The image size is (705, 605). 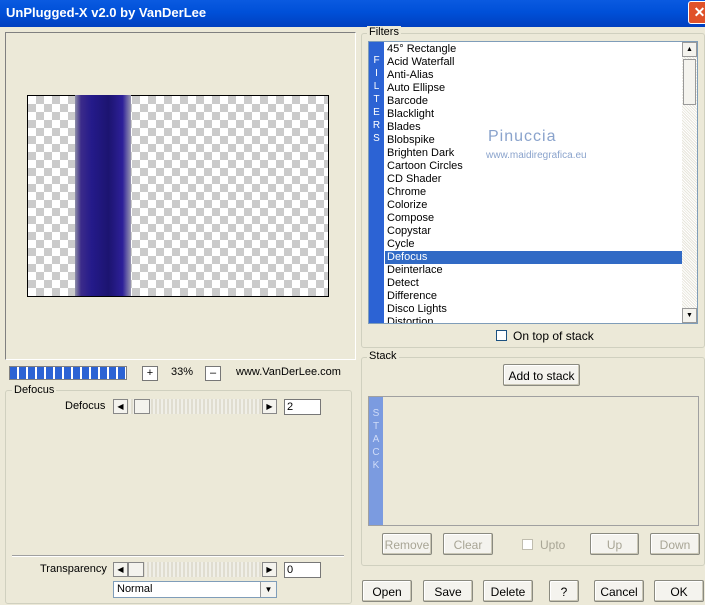 What do you see at coordinates (533, 49) in the screenshot?
I see `filter-item: 45° Rectangle` at bounding box center [533, 49].